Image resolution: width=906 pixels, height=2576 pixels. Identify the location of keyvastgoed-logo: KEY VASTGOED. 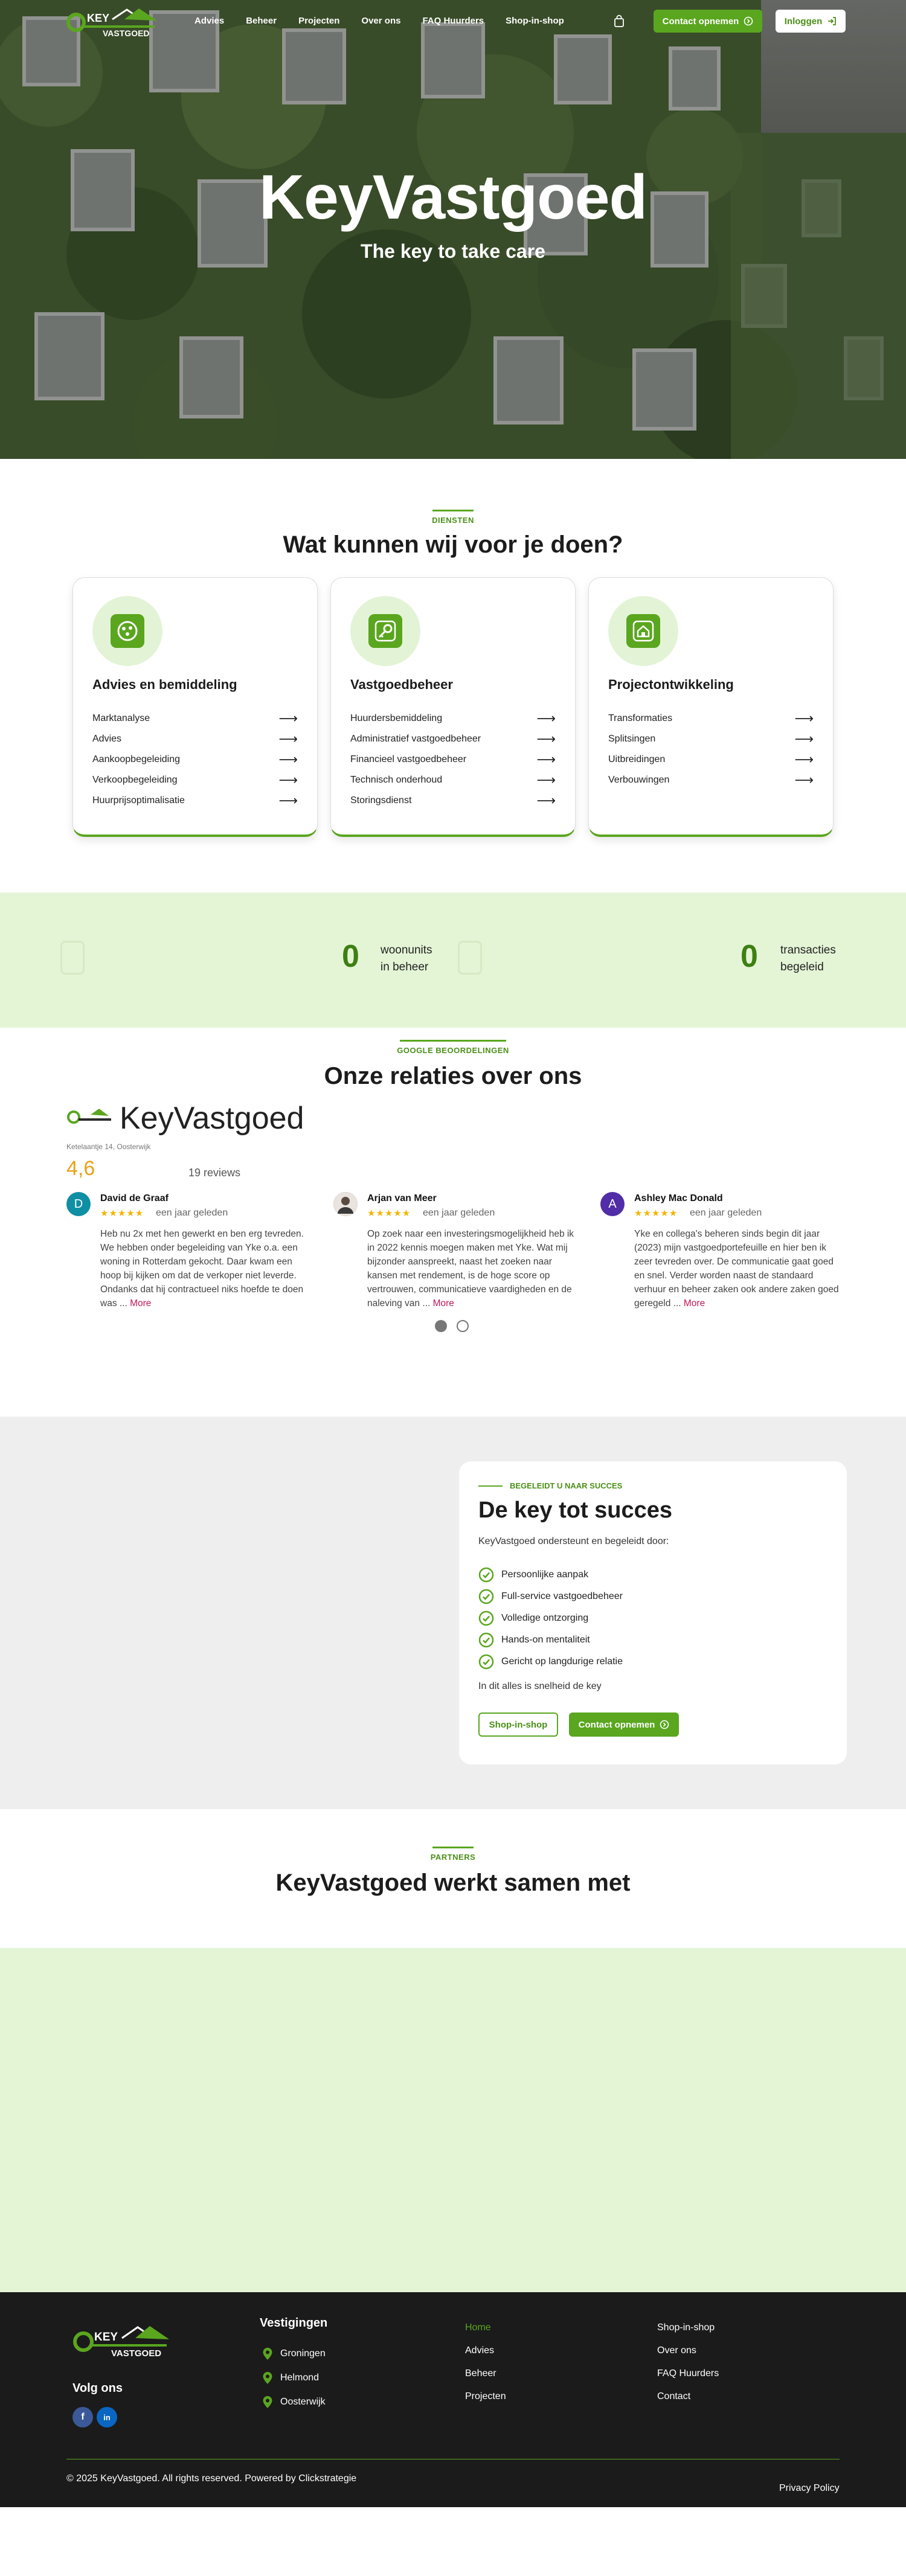
(111, 22).